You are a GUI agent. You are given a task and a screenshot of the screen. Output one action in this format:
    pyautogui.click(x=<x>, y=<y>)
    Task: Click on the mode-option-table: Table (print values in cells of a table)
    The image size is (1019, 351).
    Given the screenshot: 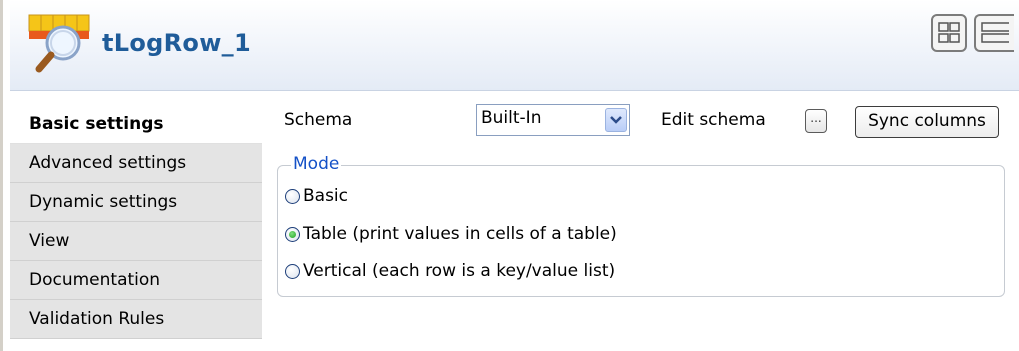 What is the action you would take?
    pyautogui.click(x=451, y=234)
    